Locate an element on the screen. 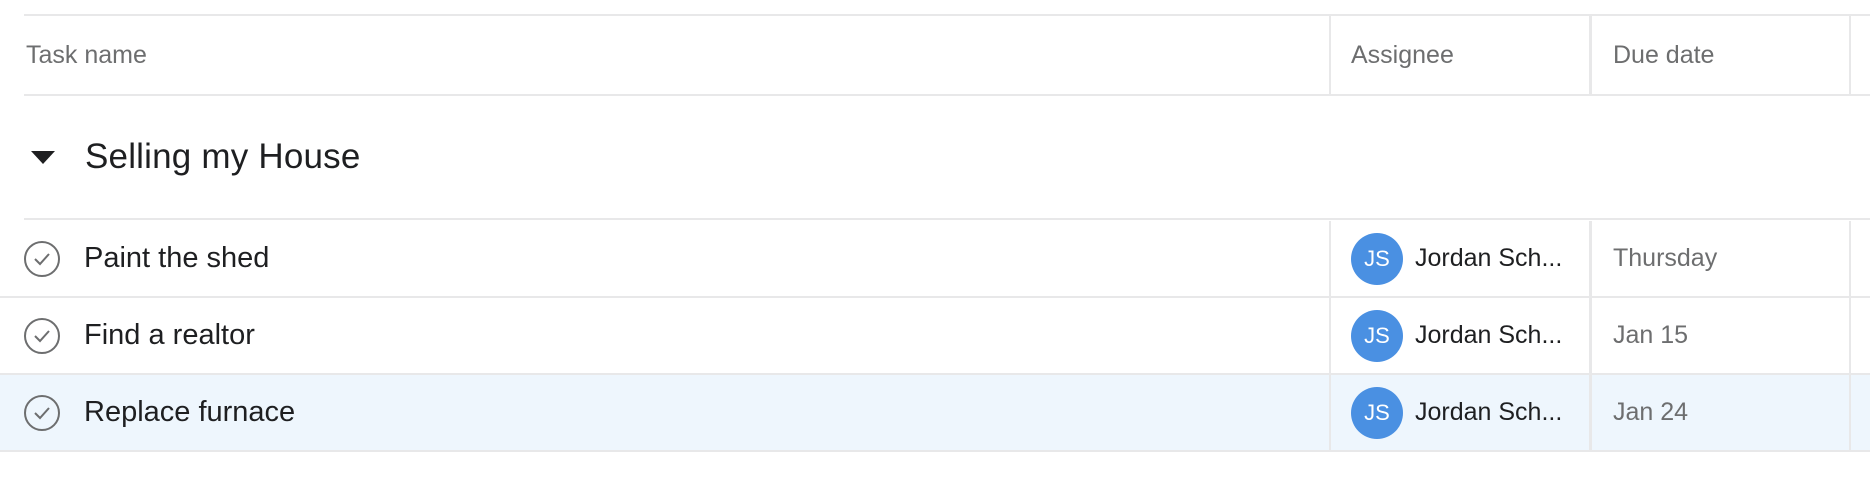 The image size is (1870, 478). due-date: Jan 24 is located at coordinates (1651, 412).